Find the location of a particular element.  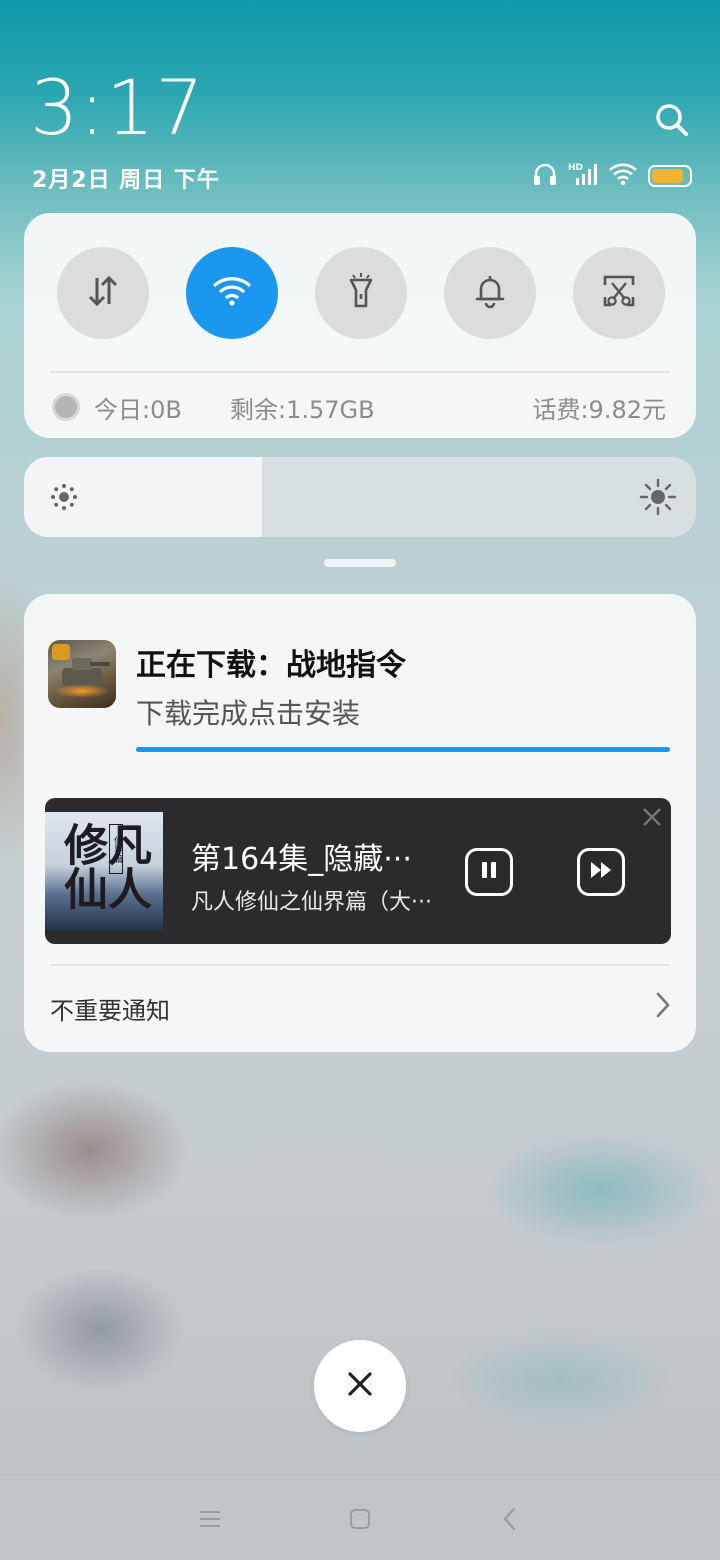

battery-level is located at coordinates (667, 176).